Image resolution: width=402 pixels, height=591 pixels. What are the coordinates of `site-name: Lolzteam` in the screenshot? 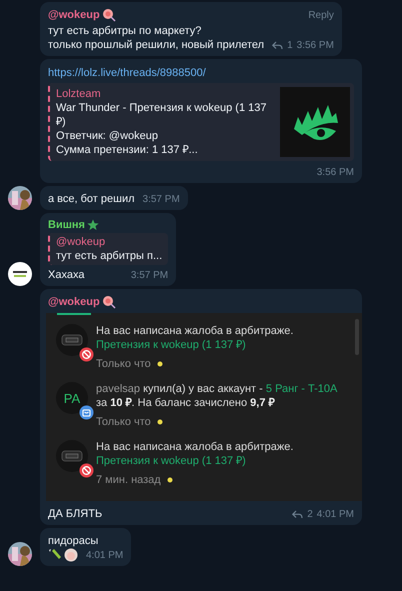 It's located at (79, 94).